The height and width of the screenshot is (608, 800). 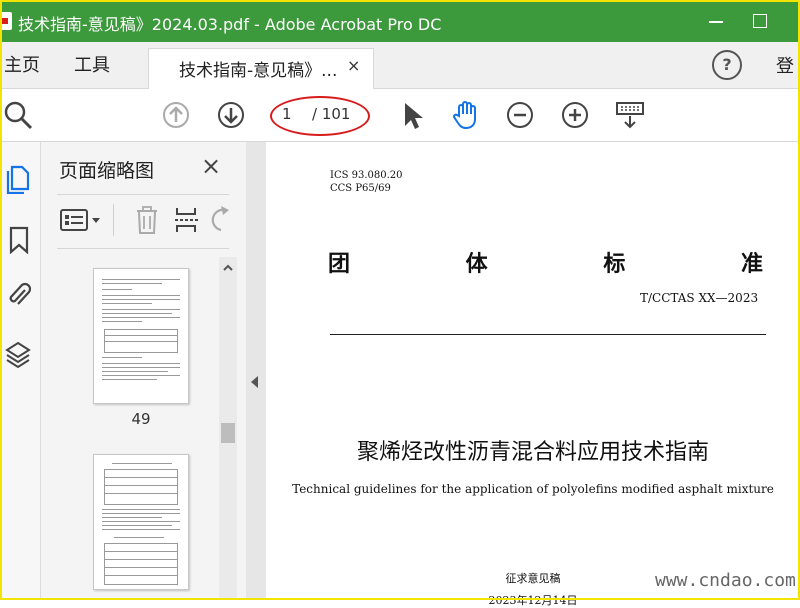 What do you see at coordinates (716, 21) in the screenshot?
I see `minimize-button` at bounding box center [716, 21].